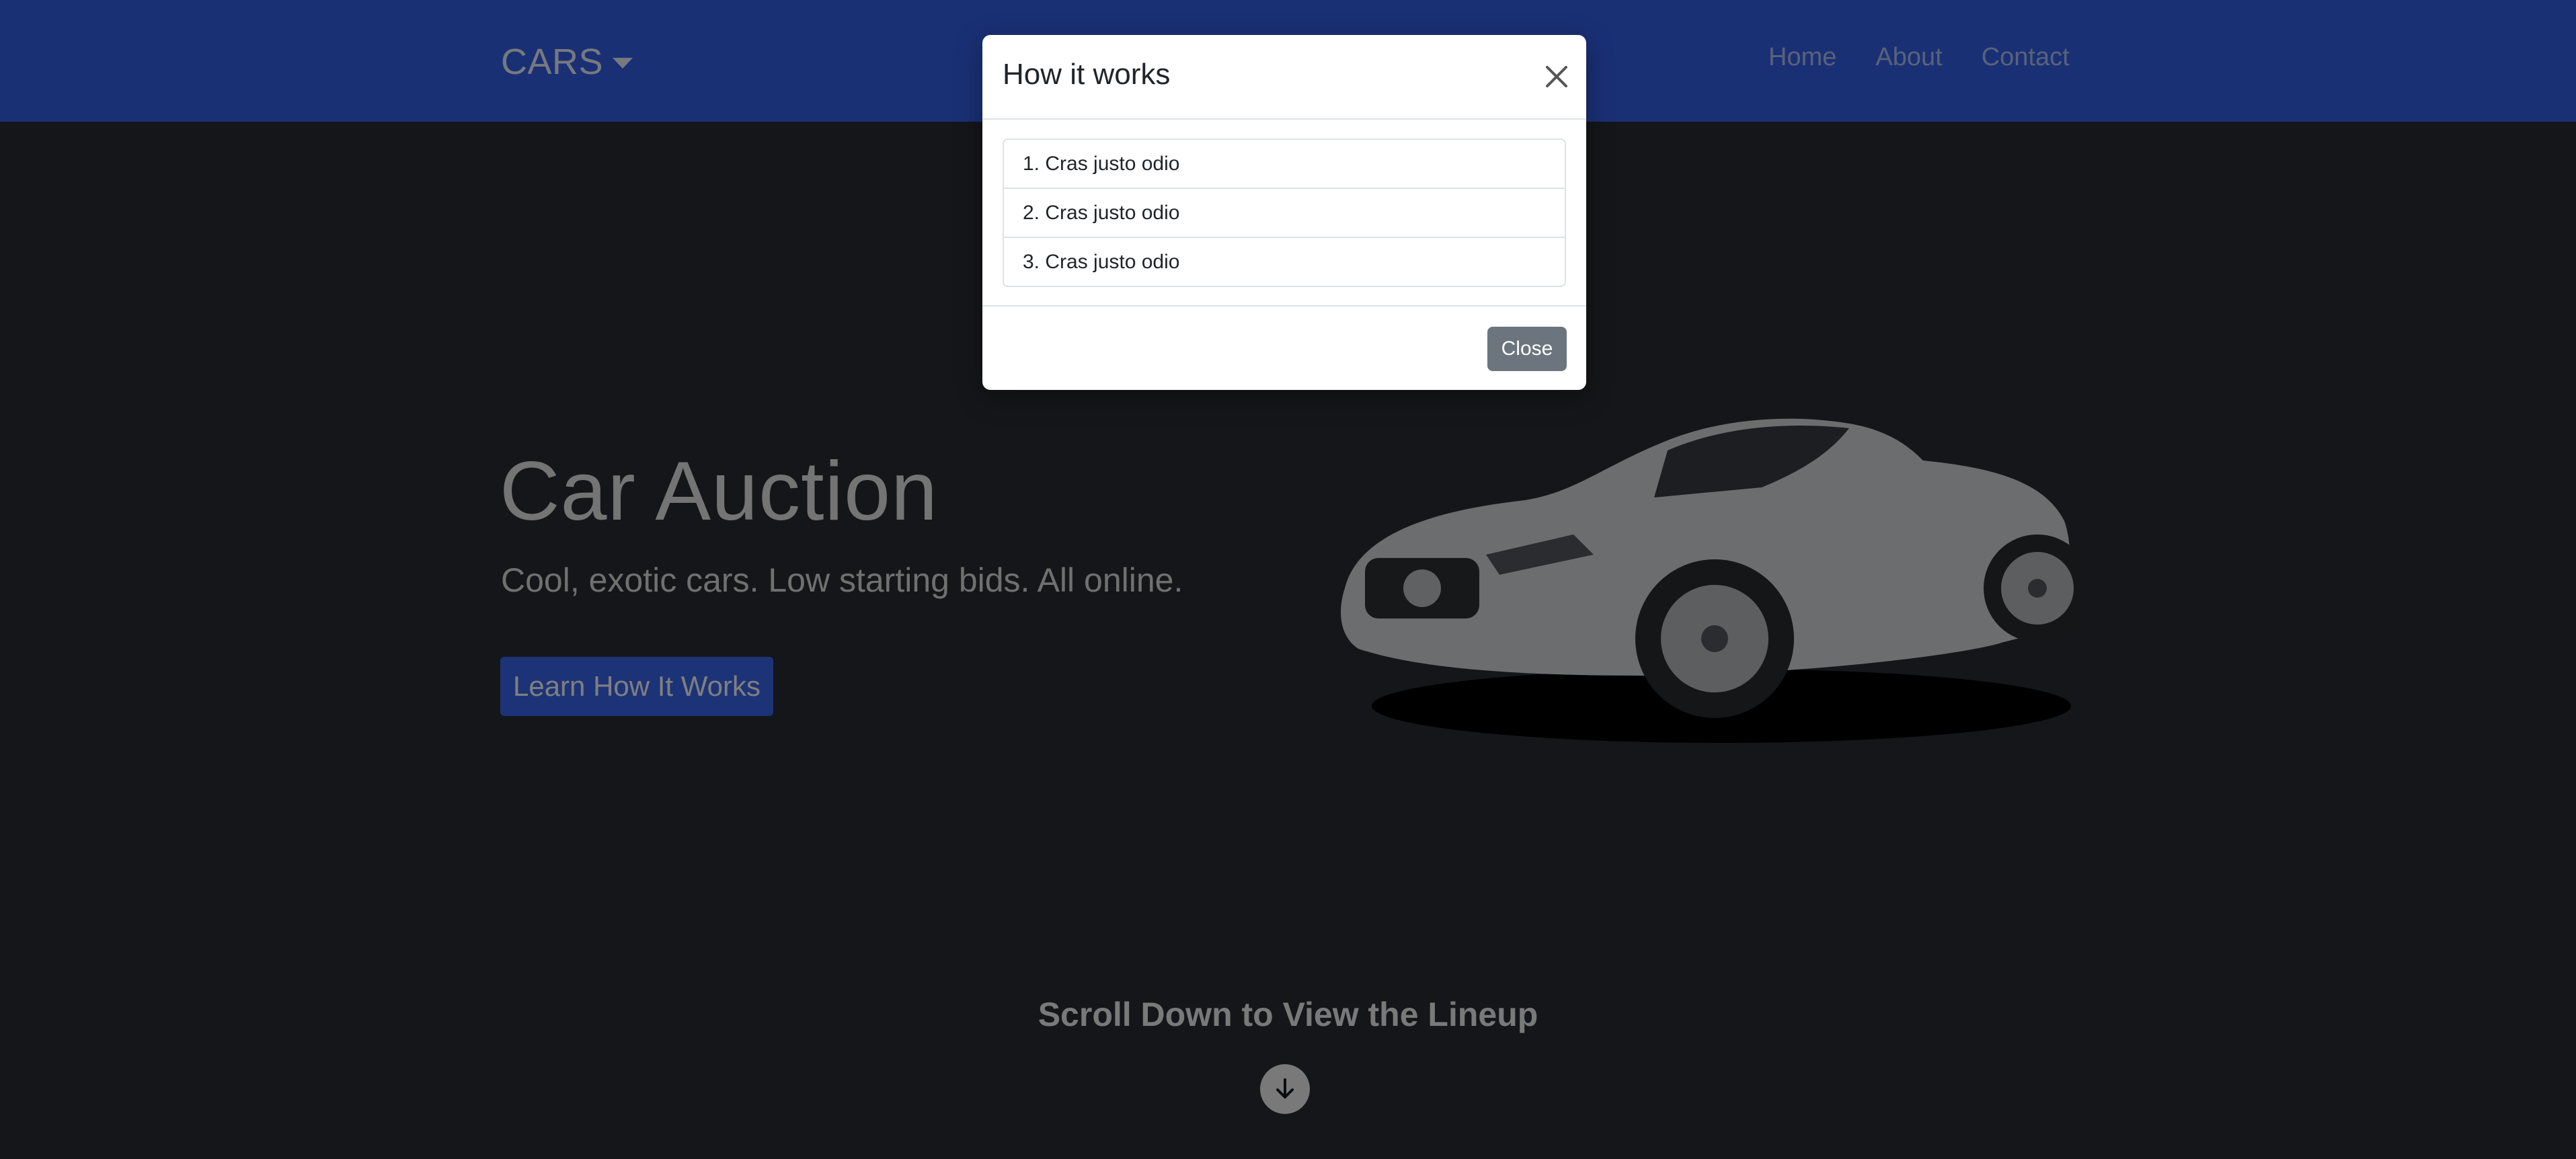  Describe the element at coordinates (1284, 262) in the screenshot. I see `list-item: 3. Cras justo odio` at that location.